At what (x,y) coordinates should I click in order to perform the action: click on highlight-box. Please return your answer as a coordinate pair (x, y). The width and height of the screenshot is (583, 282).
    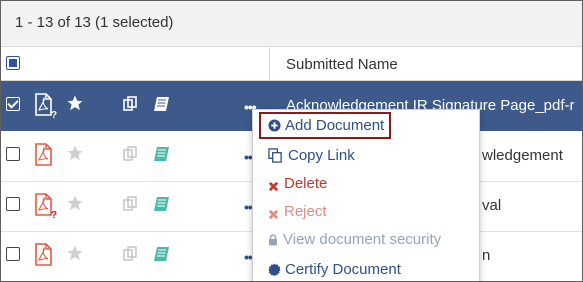
    Looking at the image, I should click on (325, 125).